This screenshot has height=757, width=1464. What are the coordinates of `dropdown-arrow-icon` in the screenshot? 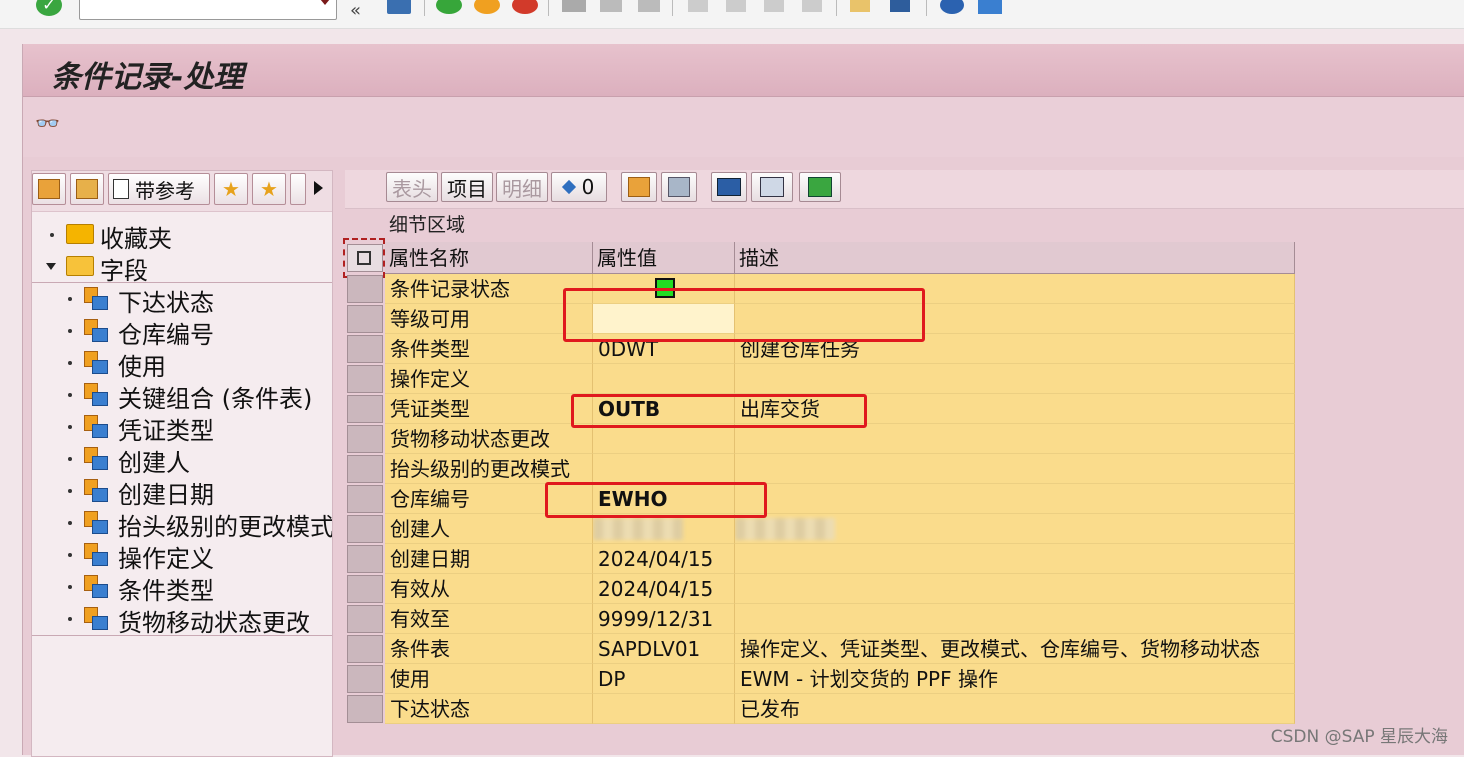 It's located at (325, 2).